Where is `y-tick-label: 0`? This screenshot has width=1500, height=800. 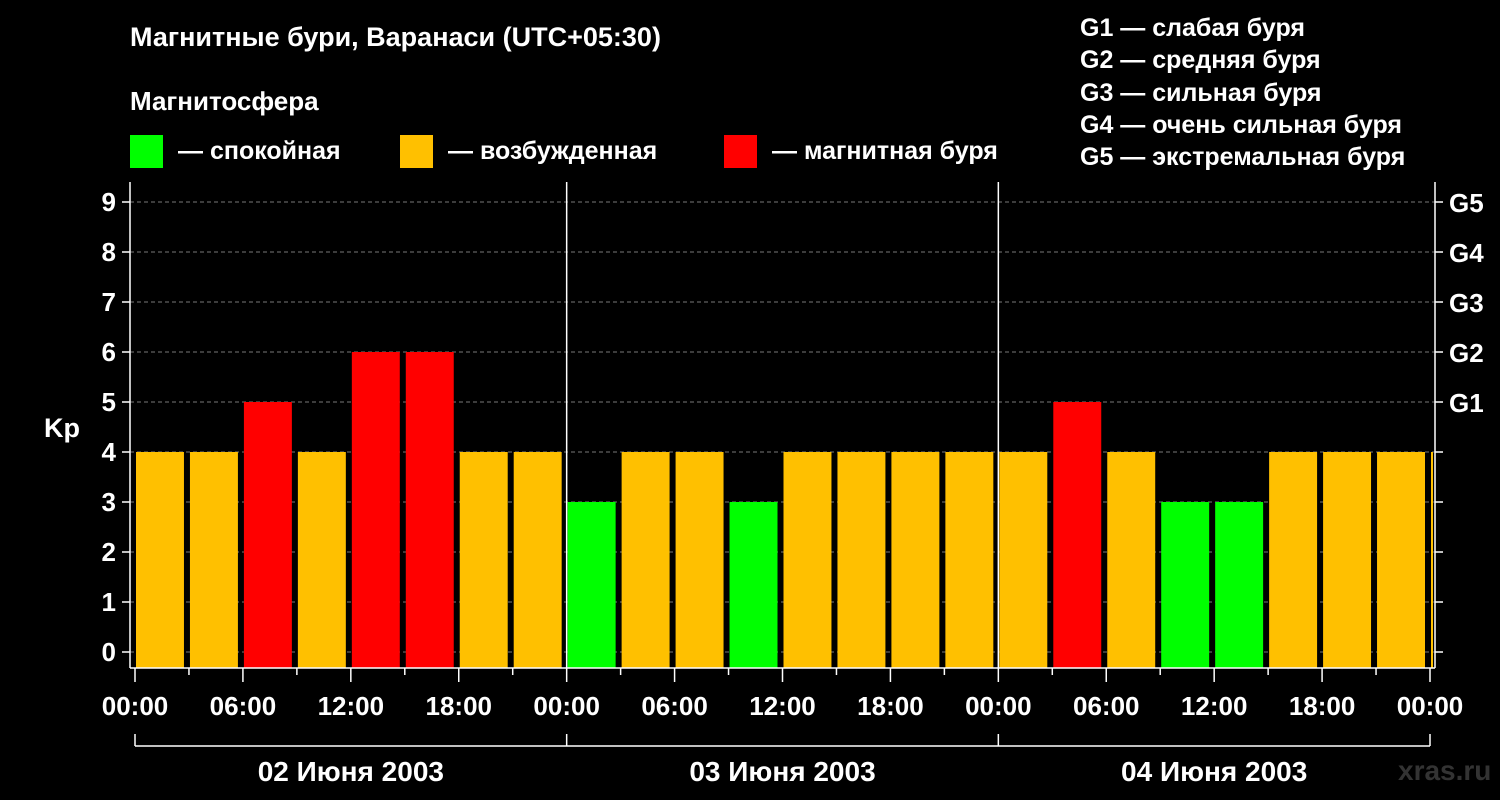 y-tick-label: 0 is located at coordinates (109, 652).